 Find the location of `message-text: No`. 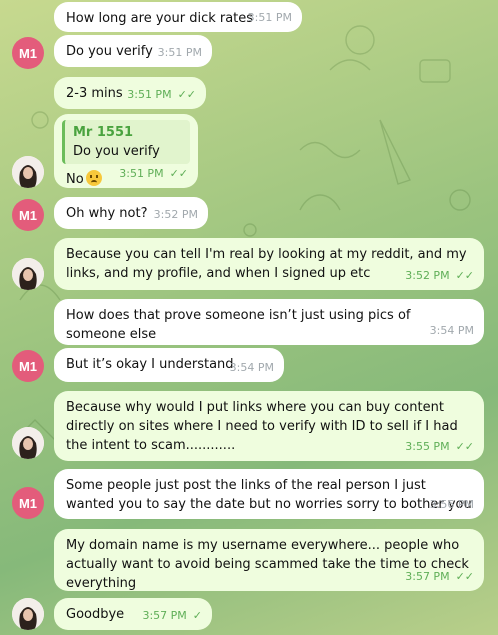

message-text: No is located at coordinates (75, 179).